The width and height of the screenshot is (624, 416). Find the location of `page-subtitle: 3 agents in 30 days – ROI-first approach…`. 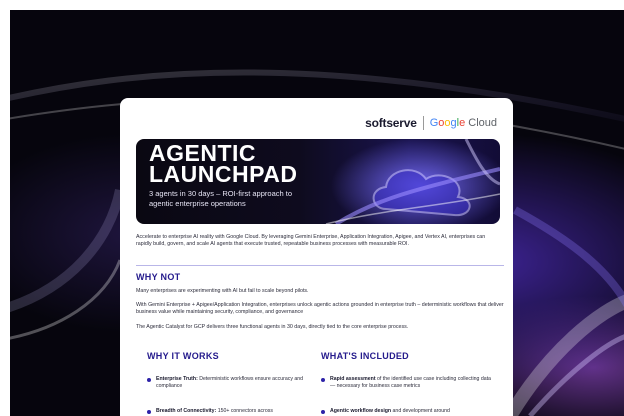

page-subtitle: 3 agents in 30 days – ROI-first approach… is located at coordinates (220, 198).